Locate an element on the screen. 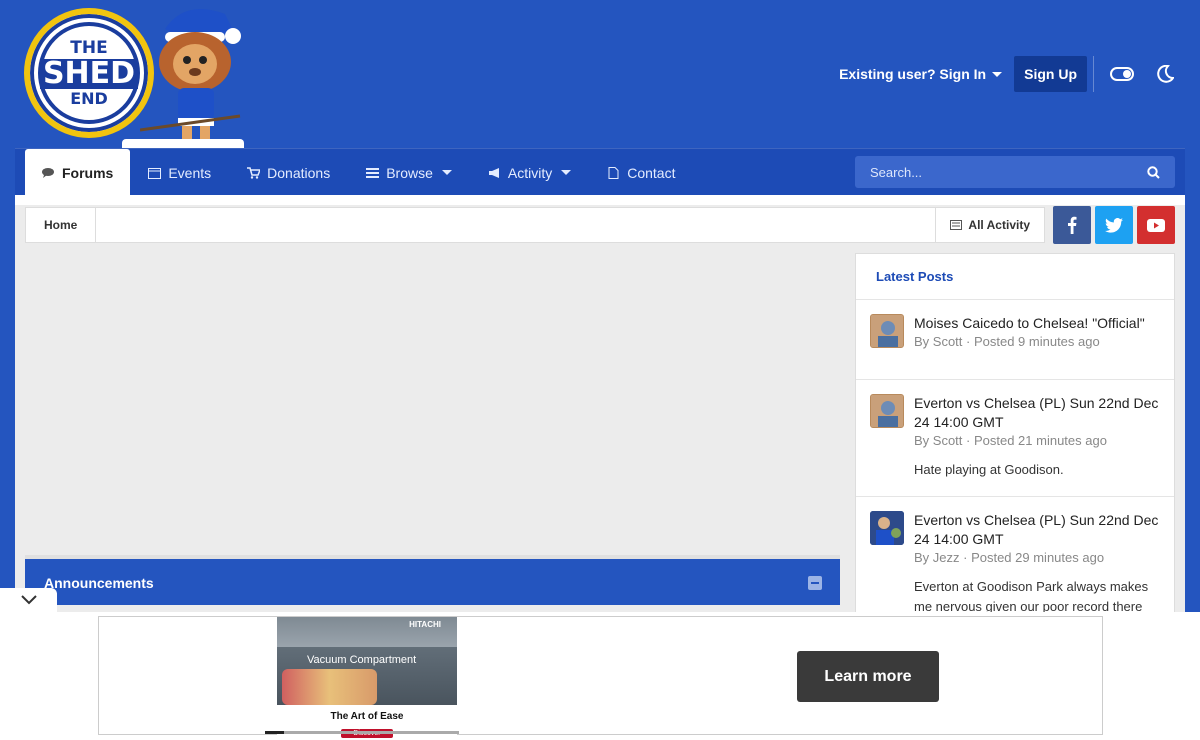  tab-label: Contact is located at coordinates (651, 172).